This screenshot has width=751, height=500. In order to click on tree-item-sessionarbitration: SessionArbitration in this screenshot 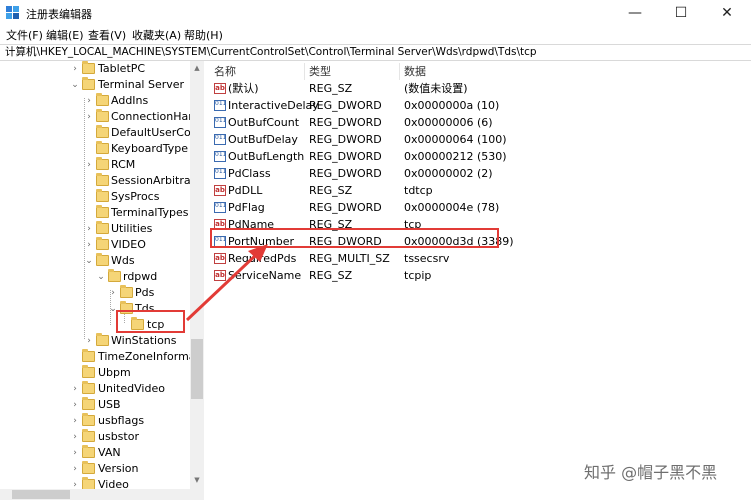, I will do `click(101, 181)`.